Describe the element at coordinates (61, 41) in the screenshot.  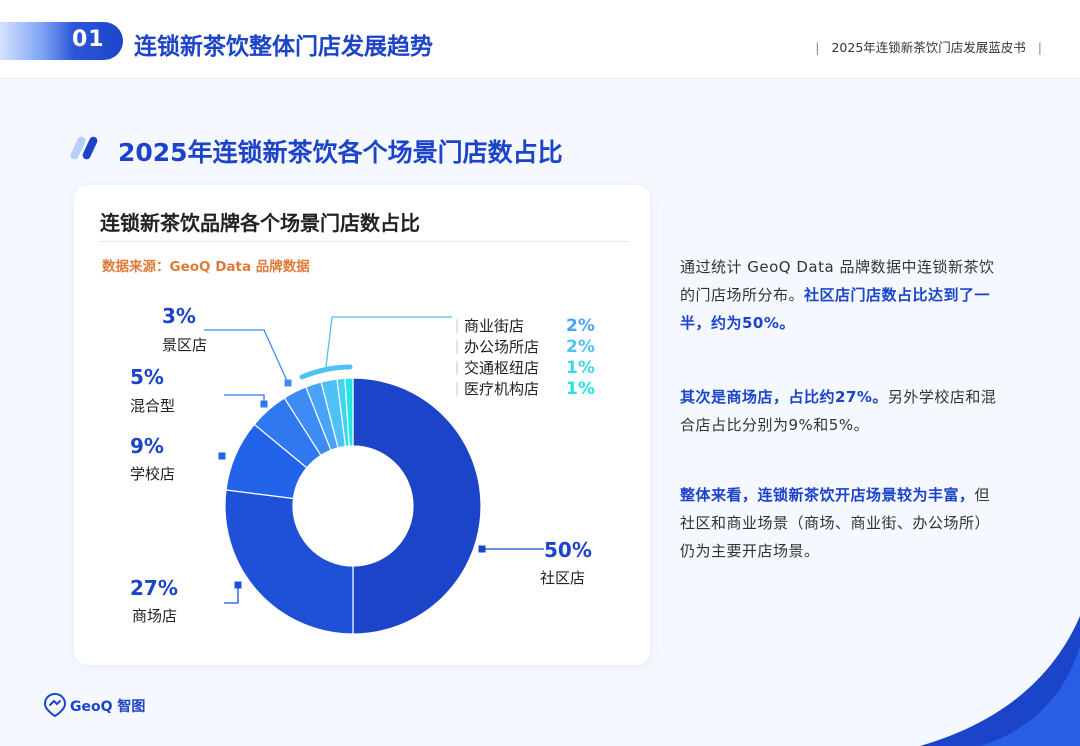
I see `section-number-badge: 01` at that location.